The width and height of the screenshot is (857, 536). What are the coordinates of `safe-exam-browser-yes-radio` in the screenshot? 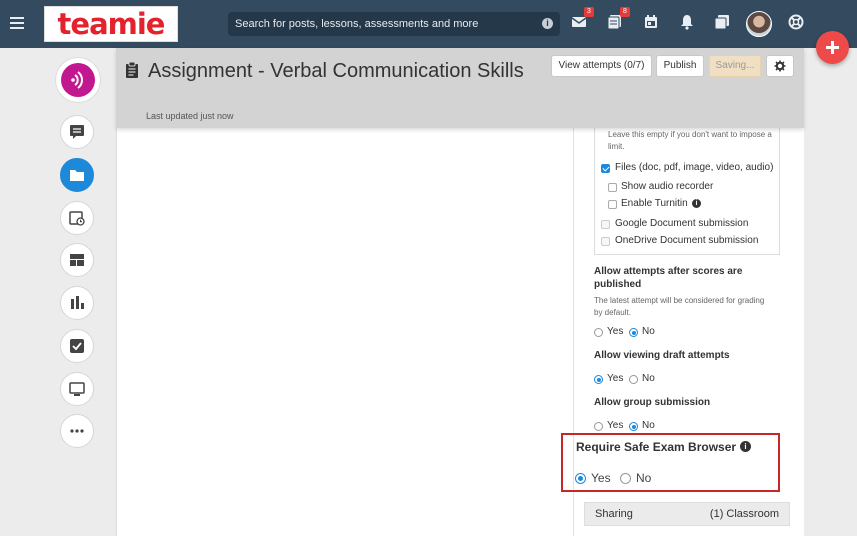 It's located at (580, 478).